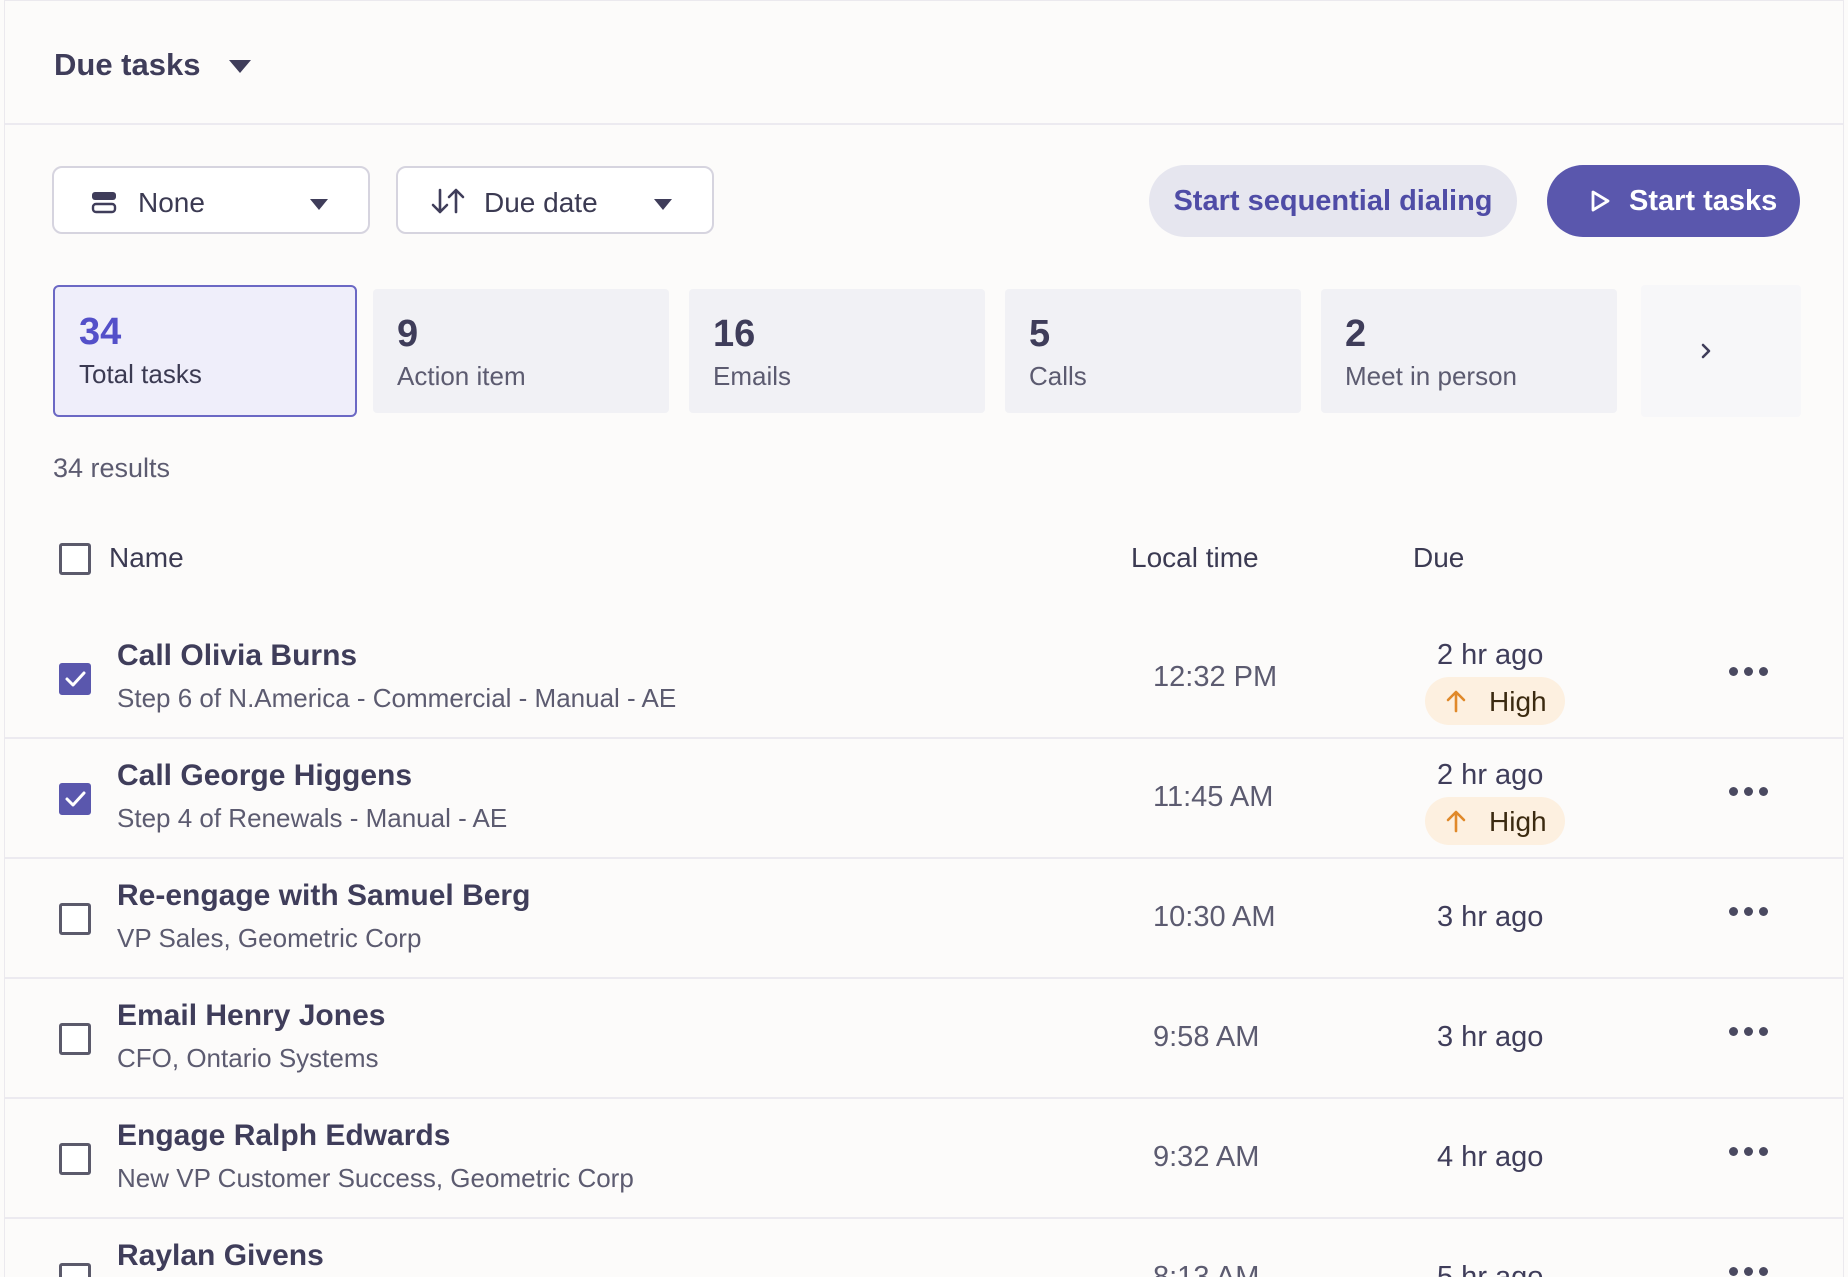 The height and width of the screenshot is (1277, 1848). Describe the element at coordinates (104, 203) in the screenshot. I see `rows-icon` at that location.